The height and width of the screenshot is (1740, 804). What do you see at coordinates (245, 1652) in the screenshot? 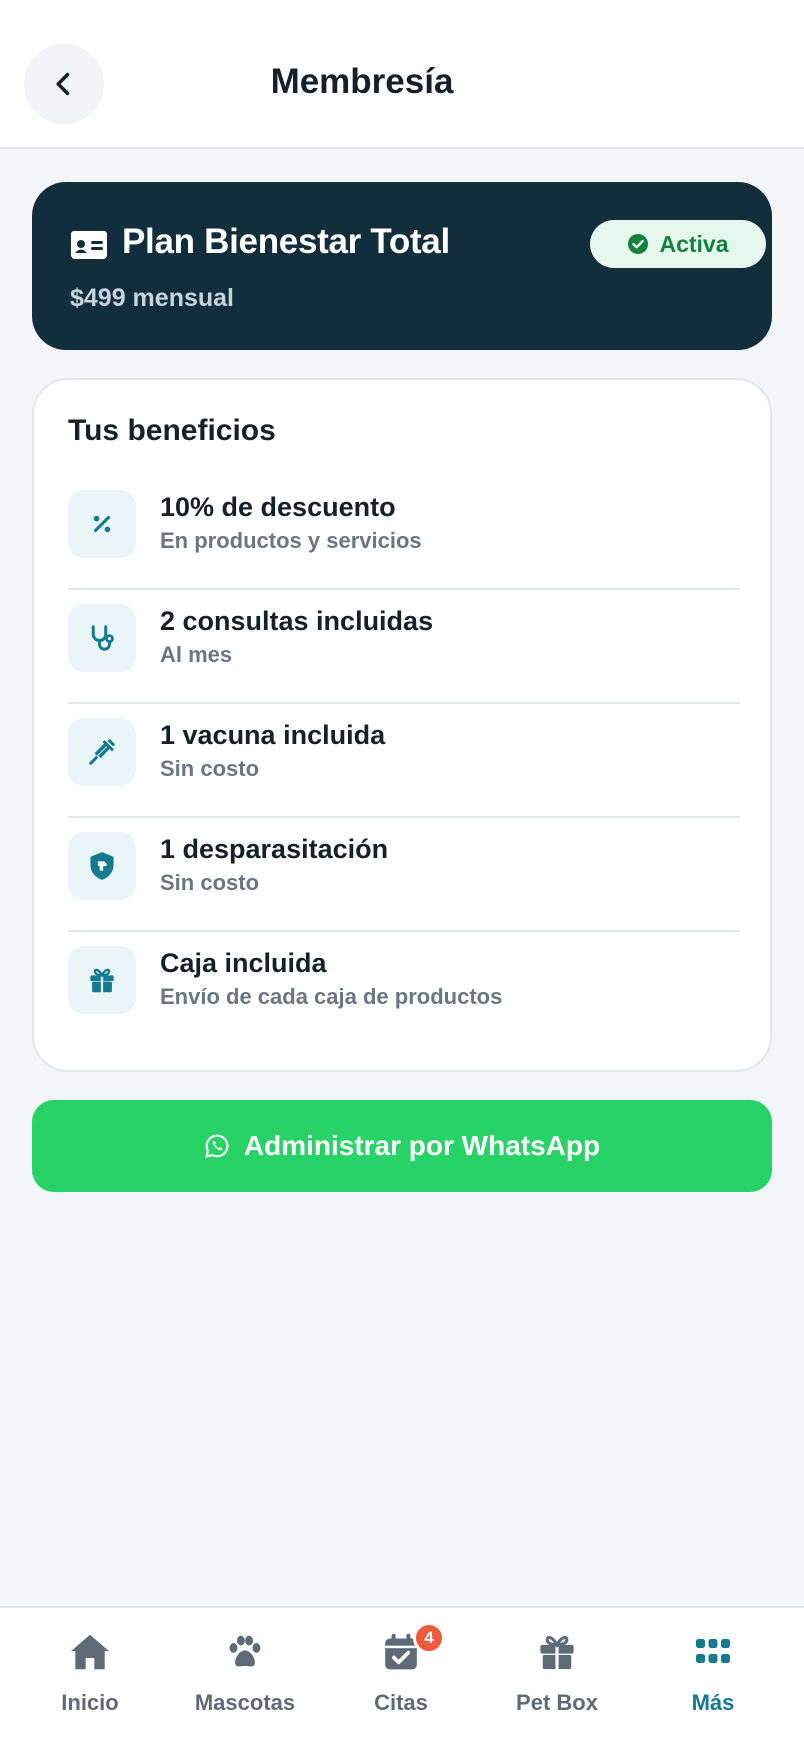
I see `paw-icon` at bounding box center [245, 1652].